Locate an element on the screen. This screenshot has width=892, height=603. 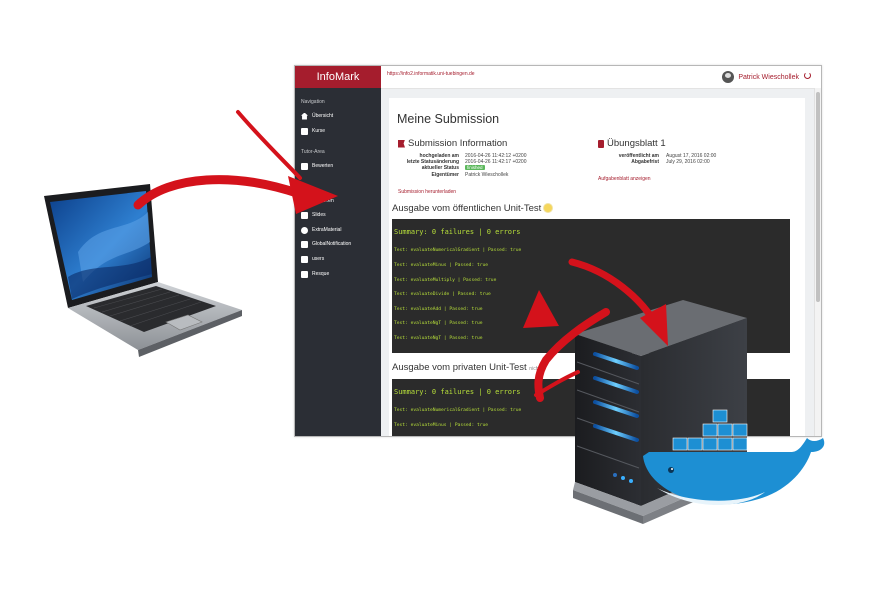
sidebar-item-partial: ...en is located at coordinates (329, 201).